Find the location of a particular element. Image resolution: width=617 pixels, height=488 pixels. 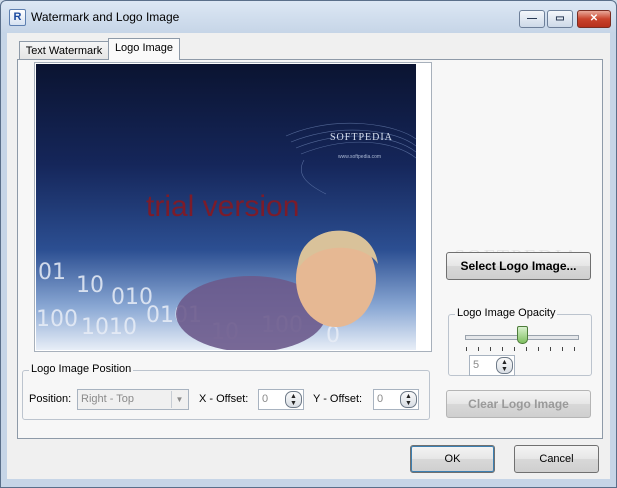

x-offset-label: X - Offset: is located at coordinates (224, 399).